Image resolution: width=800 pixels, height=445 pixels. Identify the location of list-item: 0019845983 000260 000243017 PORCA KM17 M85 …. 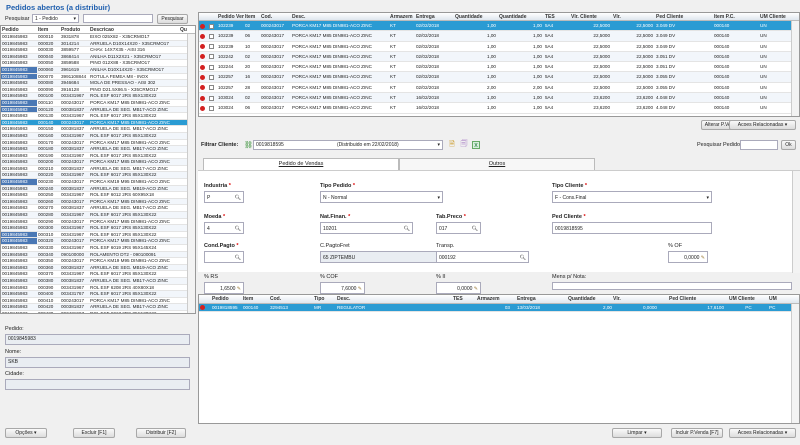
(98, 202).